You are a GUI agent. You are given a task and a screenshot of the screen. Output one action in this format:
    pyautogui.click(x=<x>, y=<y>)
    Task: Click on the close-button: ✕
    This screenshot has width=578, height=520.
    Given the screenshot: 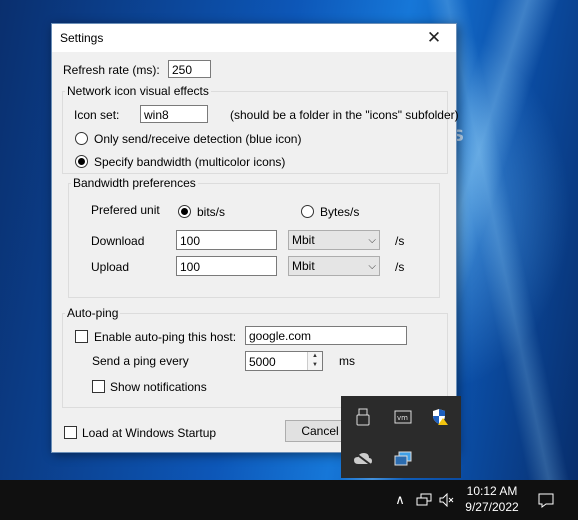 What is the action you would take?
    pyautogui.click(x=434, y=38)
    